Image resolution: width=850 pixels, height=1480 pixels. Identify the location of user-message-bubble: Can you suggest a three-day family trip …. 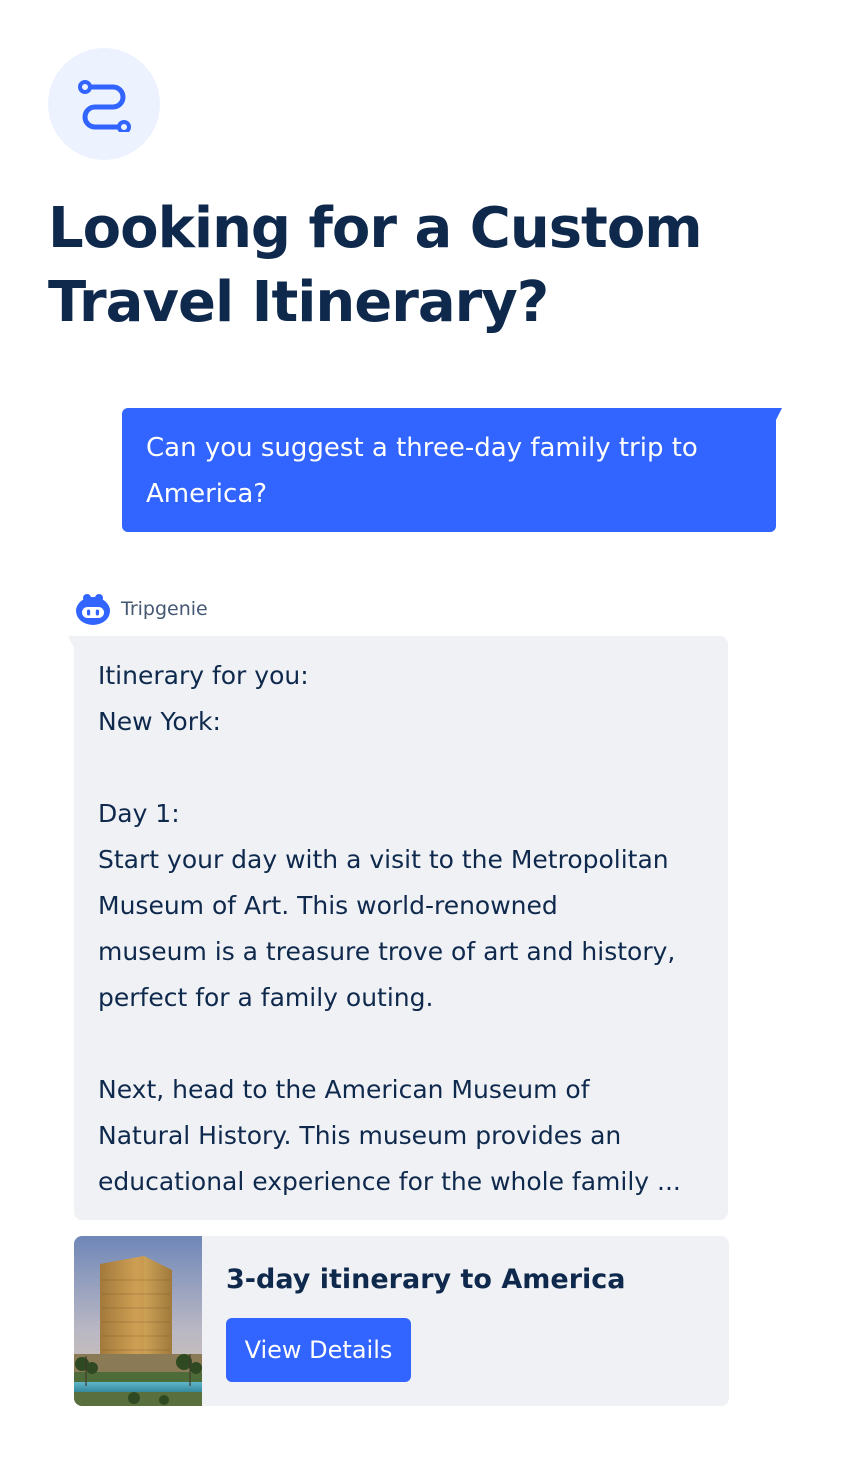
(452, 470).